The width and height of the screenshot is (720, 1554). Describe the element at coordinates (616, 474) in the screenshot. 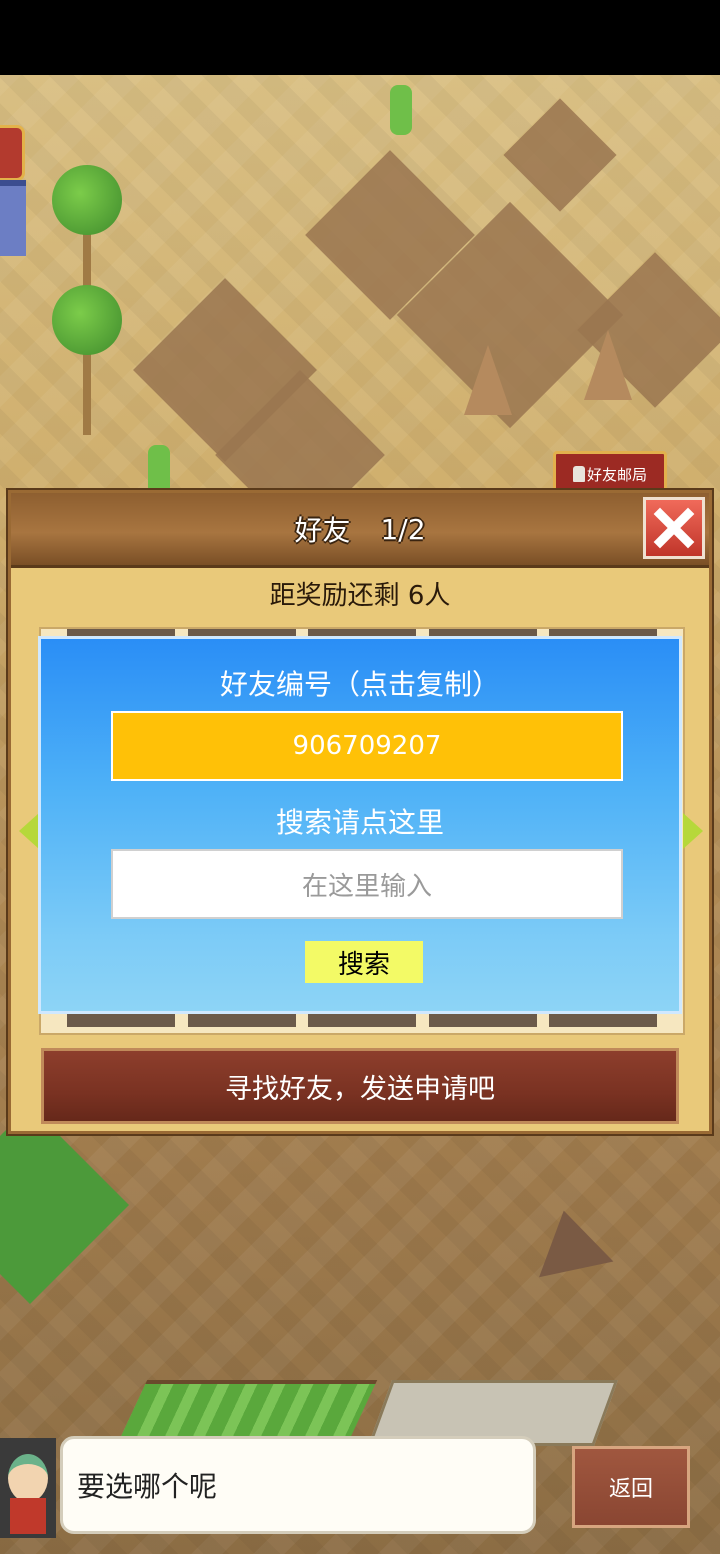

I see `mail-sign-label: 好友邮局` at that location.